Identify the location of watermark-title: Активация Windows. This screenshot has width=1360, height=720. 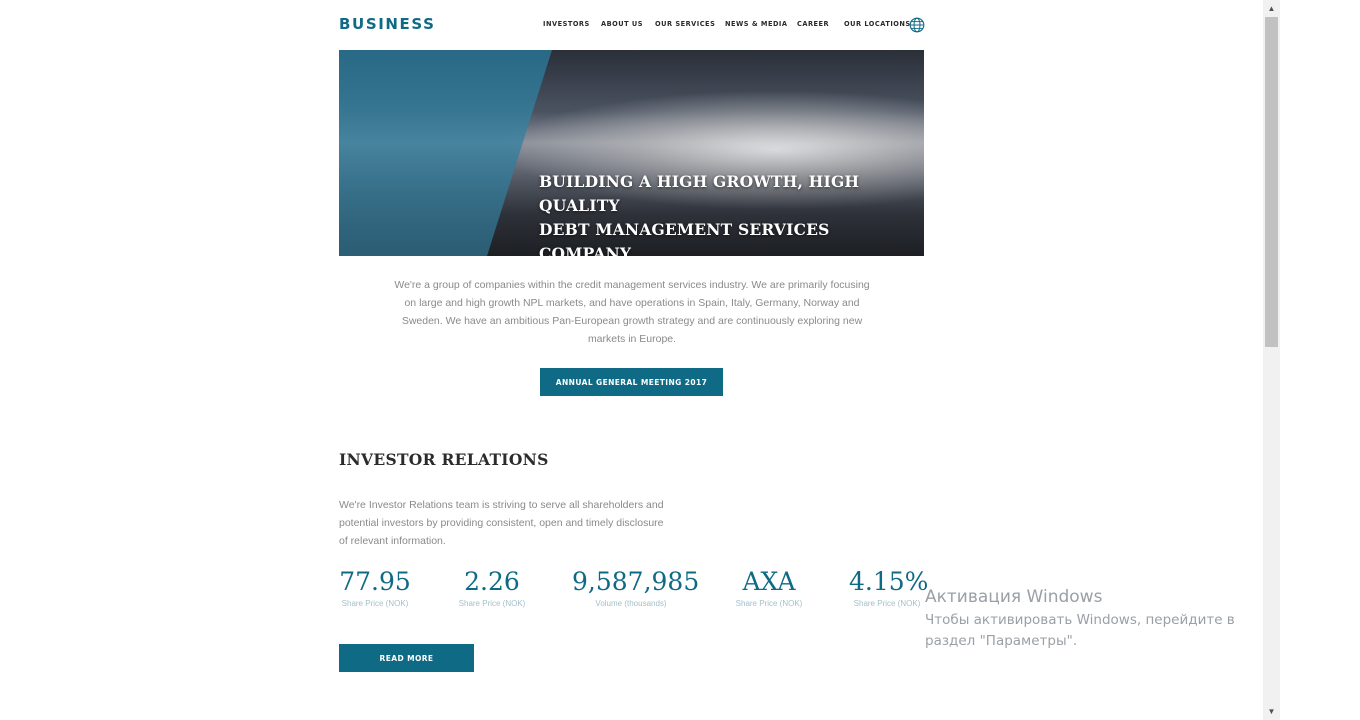
(1014, 597).